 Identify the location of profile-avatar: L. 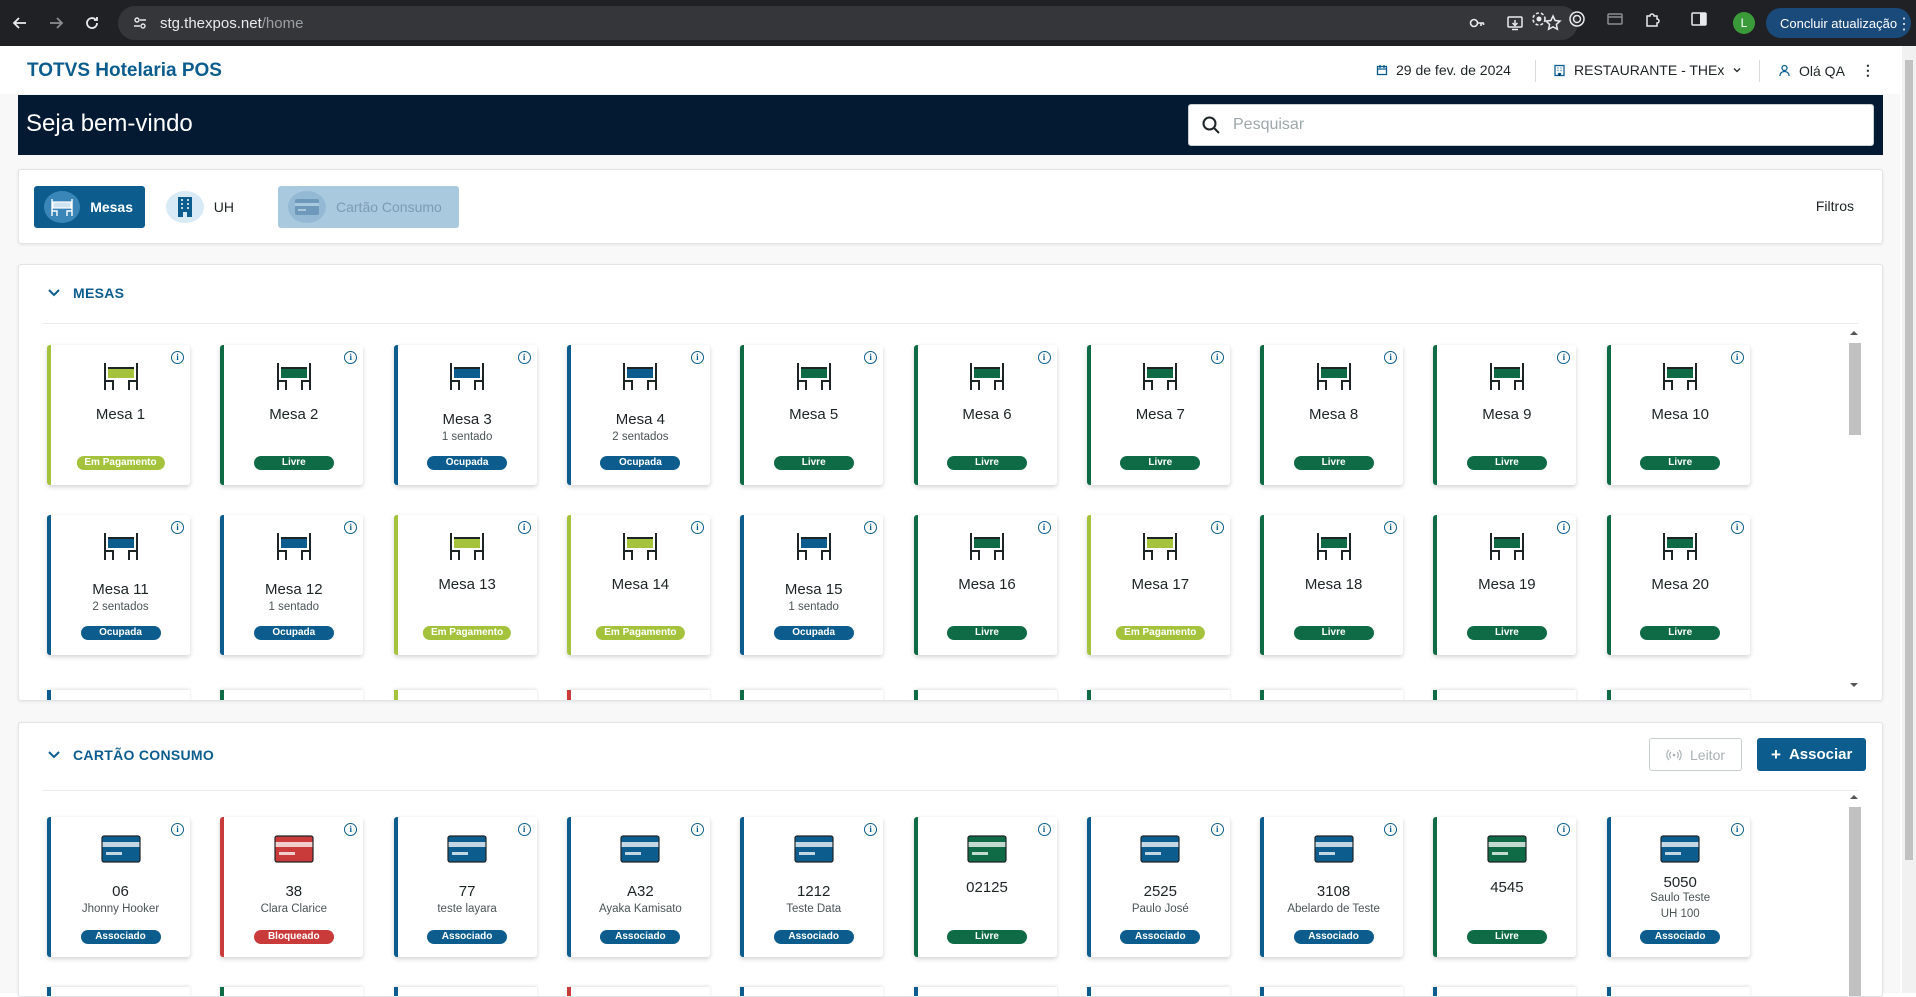
(1744, 23).